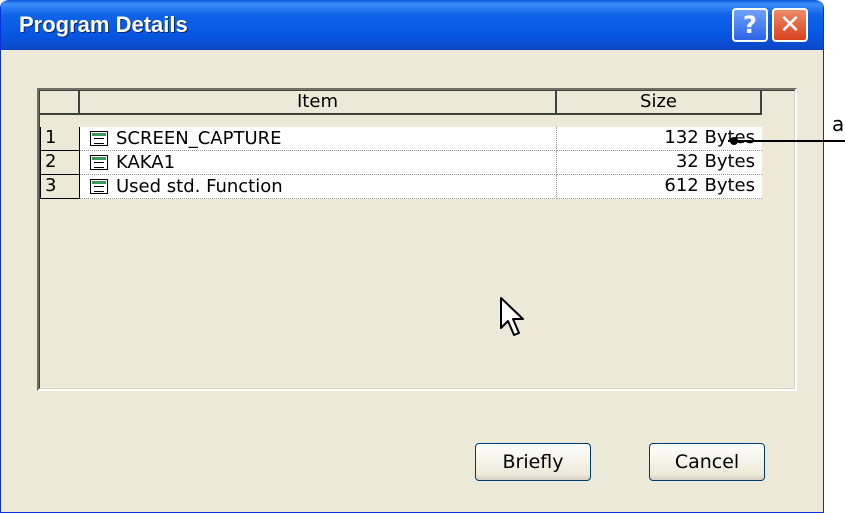  Describe the element at coordinates (707, 462) in the screenshot. I see `cancel-button: Cancel` at that location.